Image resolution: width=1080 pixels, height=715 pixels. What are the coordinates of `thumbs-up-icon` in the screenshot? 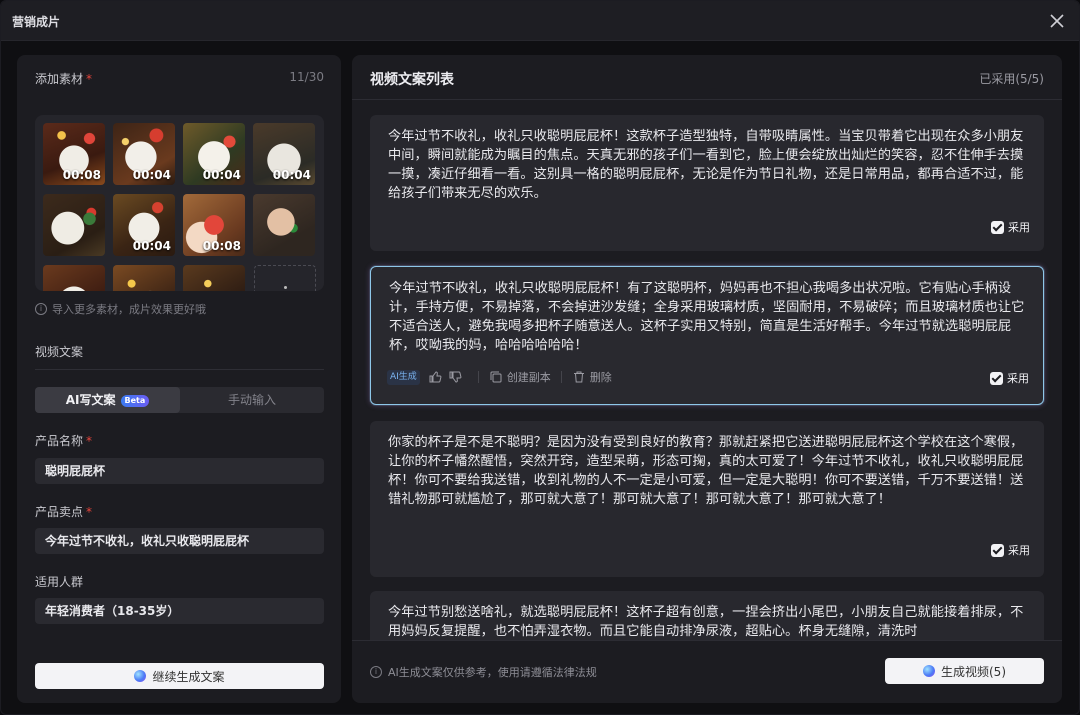 It's located at (435, 377).